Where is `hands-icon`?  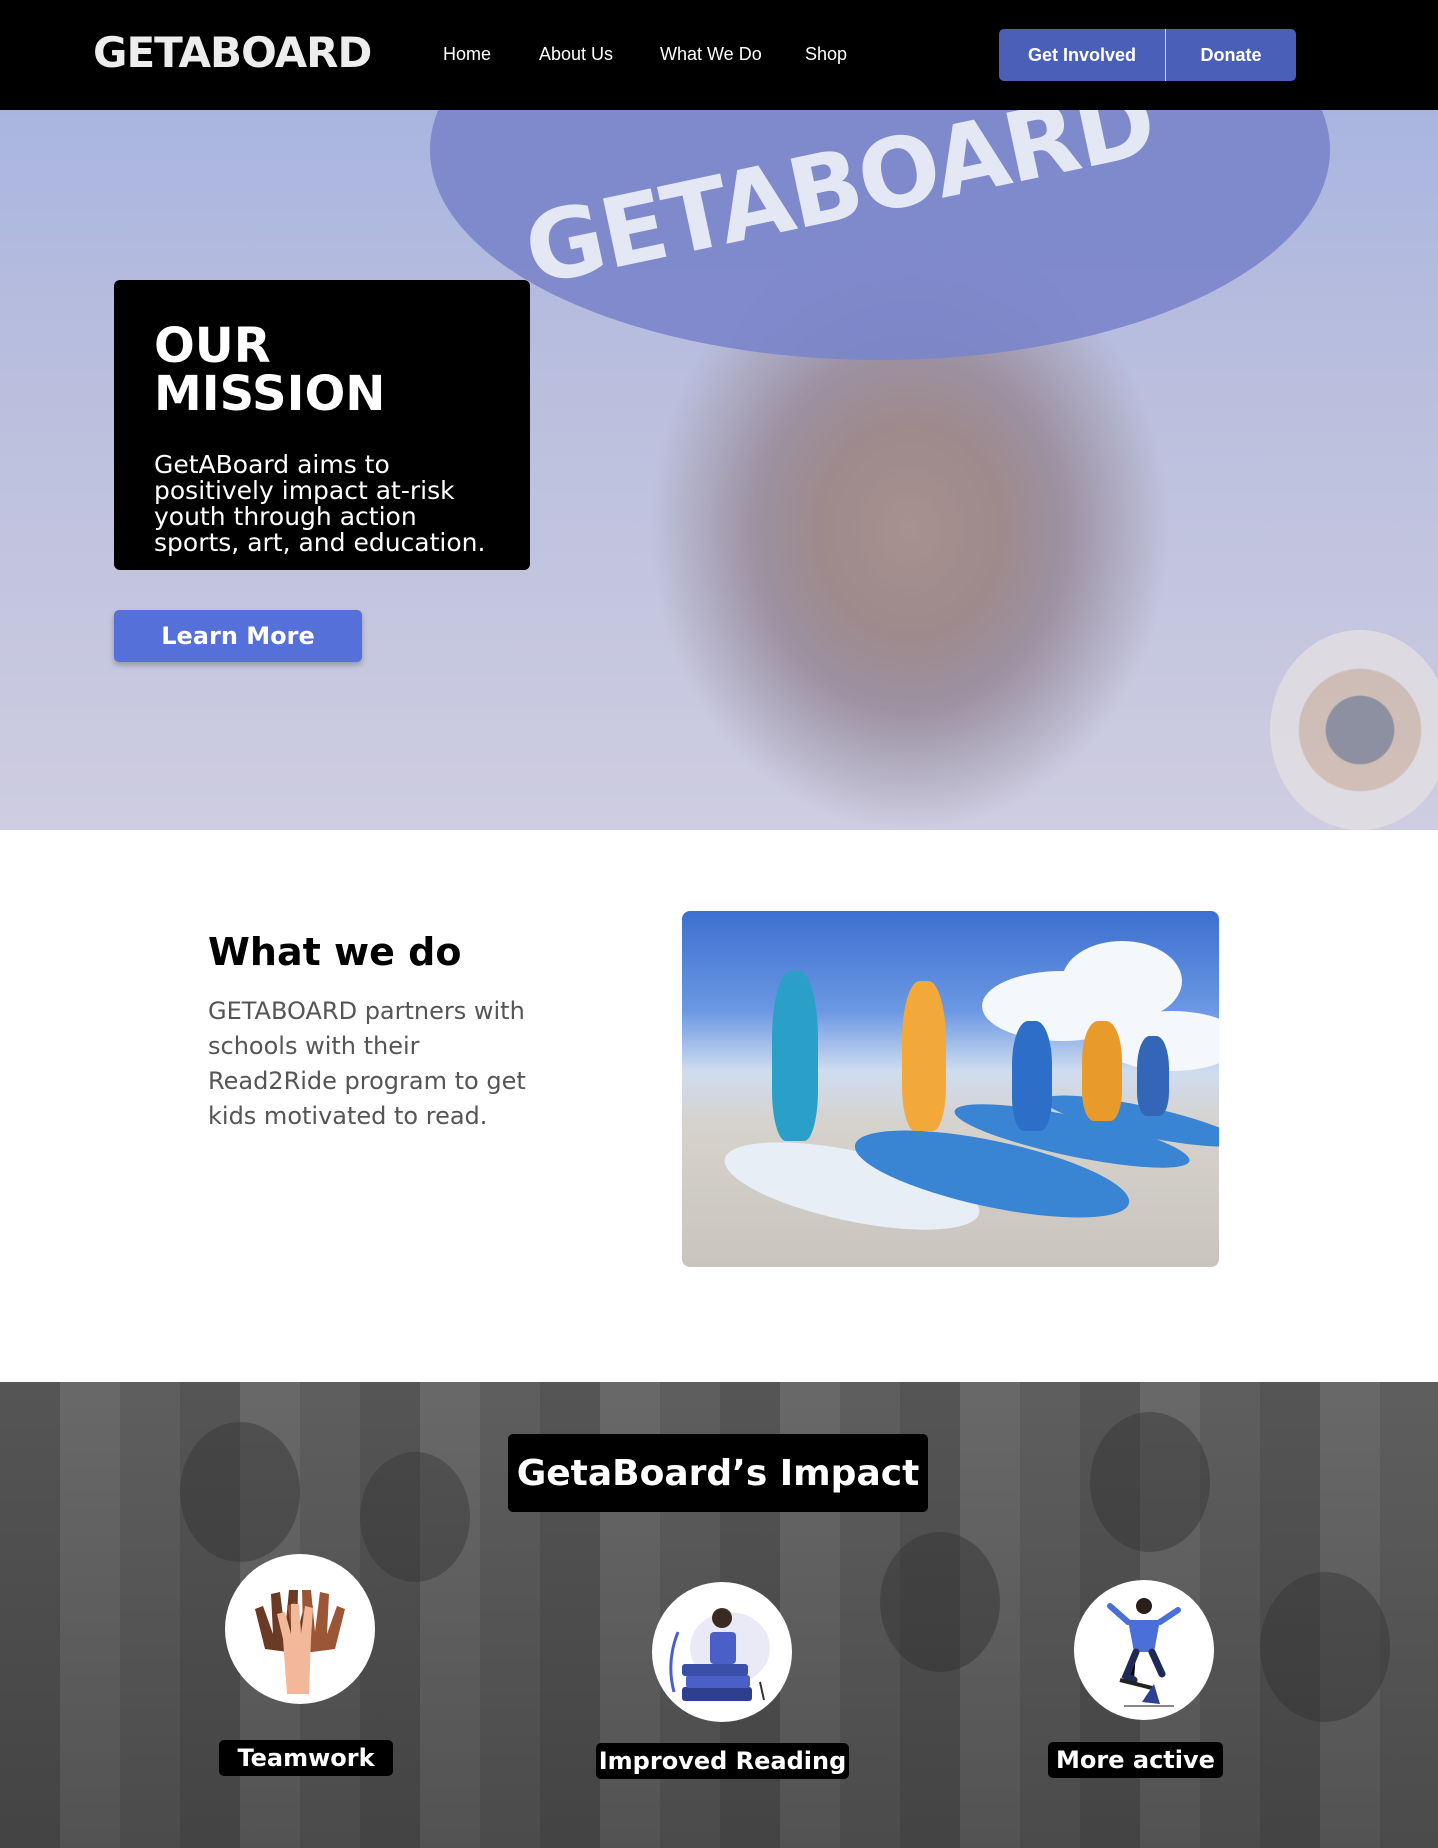 hands-icon is located at coordinates (300, 1629).